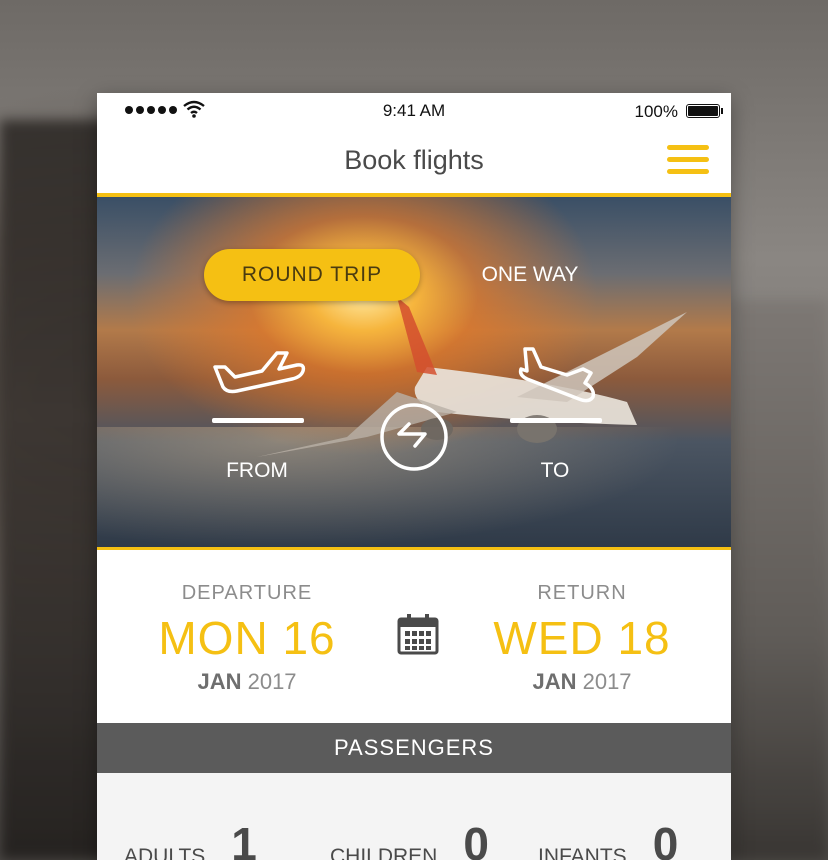 The image size is (828, 860). Describe the element at coordinates (582, 593) in the screenshot. I see `return-caption: RETURN` at that location.